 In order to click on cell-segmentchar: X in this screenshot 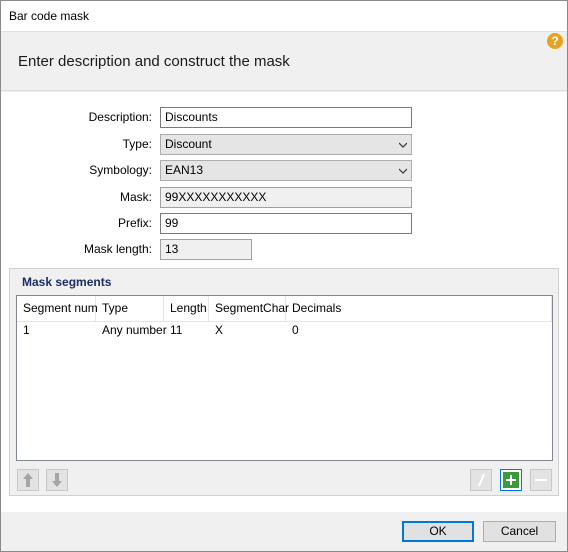, I will do `click(216, 330)`.